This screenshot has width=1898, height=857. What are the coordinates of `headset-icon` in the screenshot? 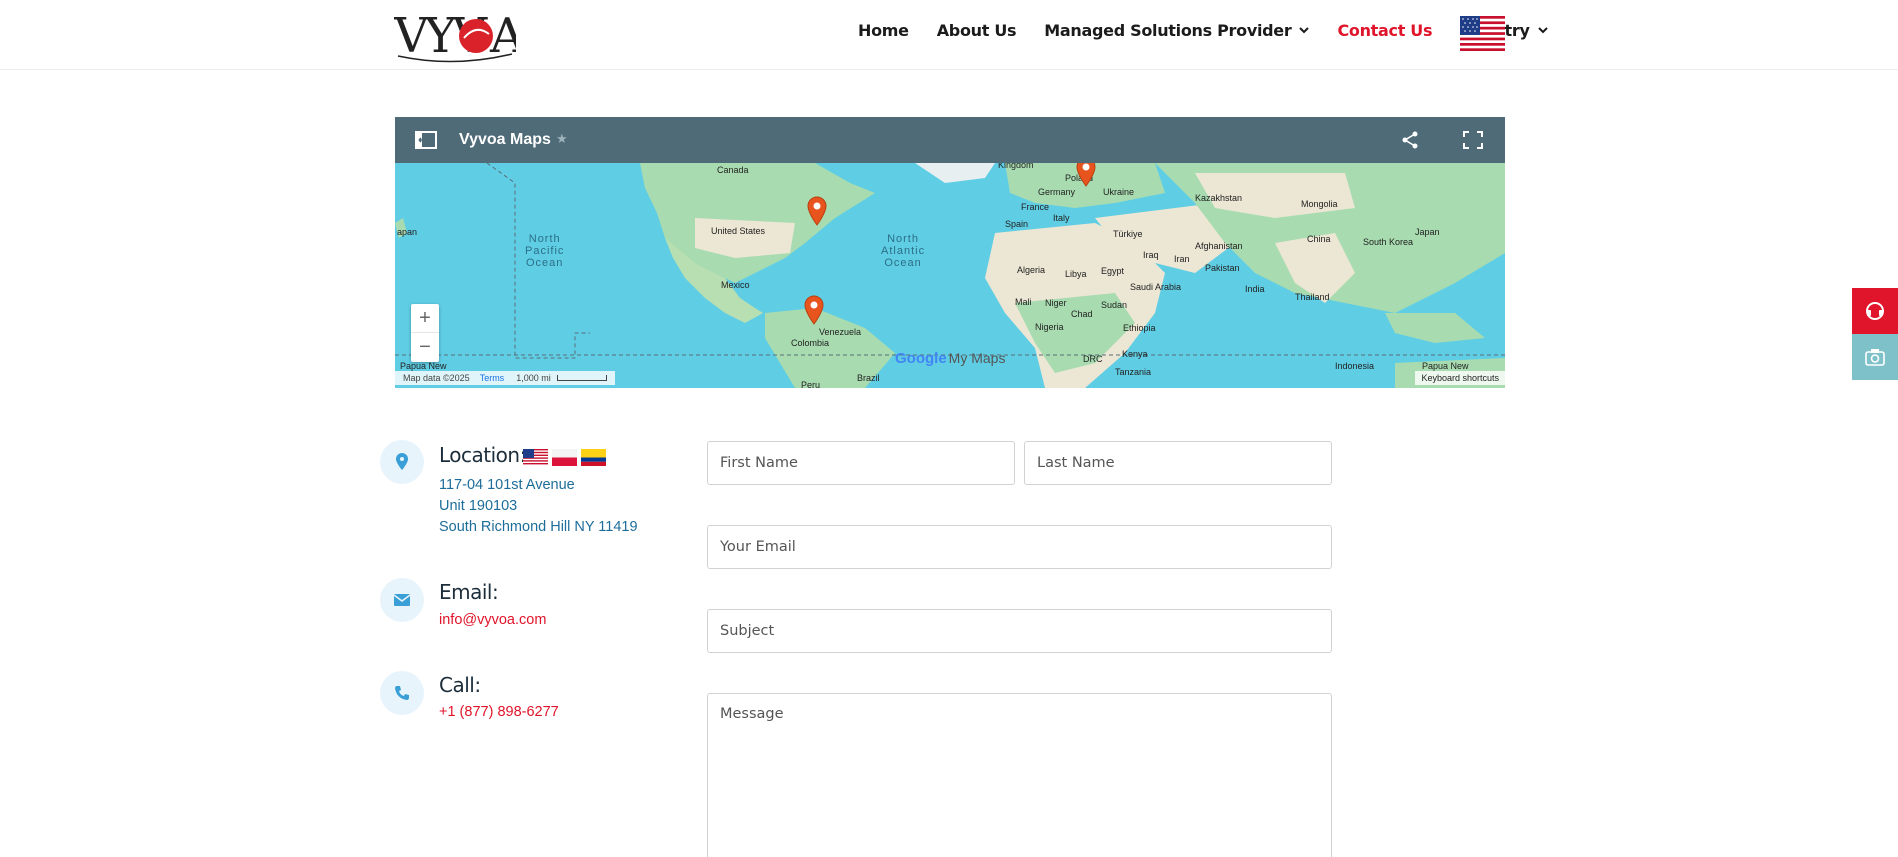 It's located at (1875, 311).